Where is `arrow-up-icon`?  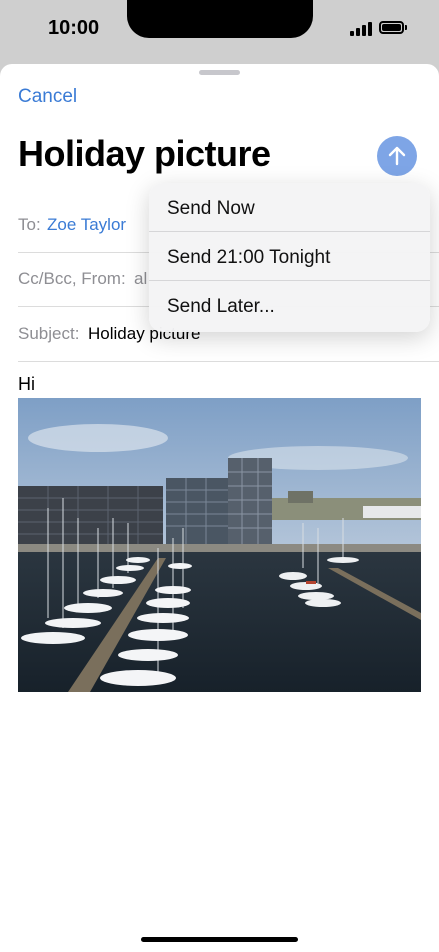 arrow-up-icon is located at coordinates (397, 156).